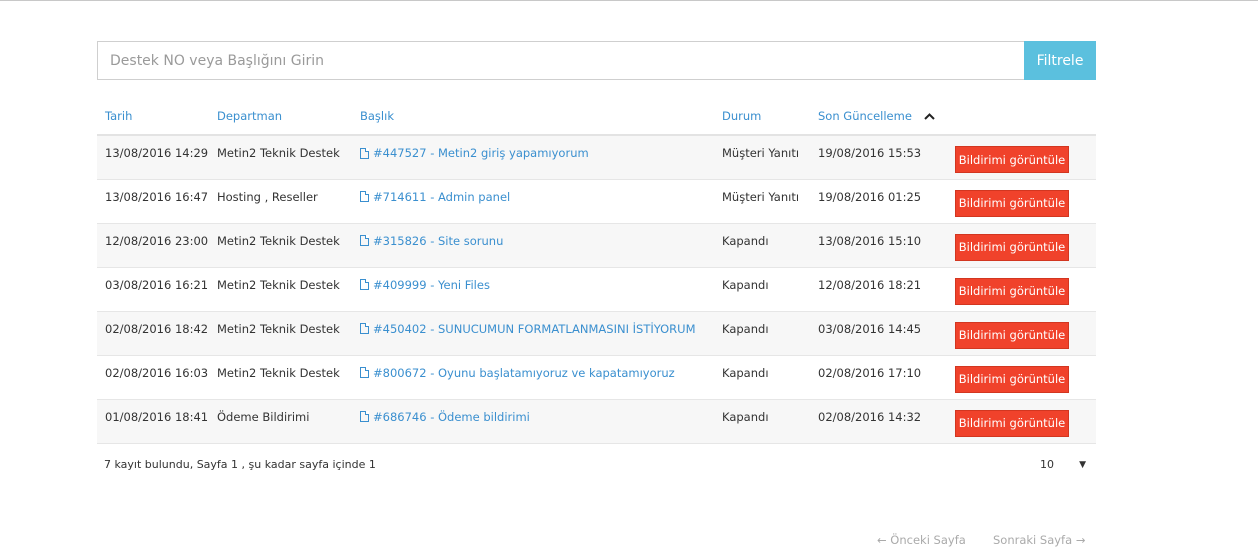 This screenshot has height=552, width=1258. I want to click on page-size-value: 10, so click(1047, 464).